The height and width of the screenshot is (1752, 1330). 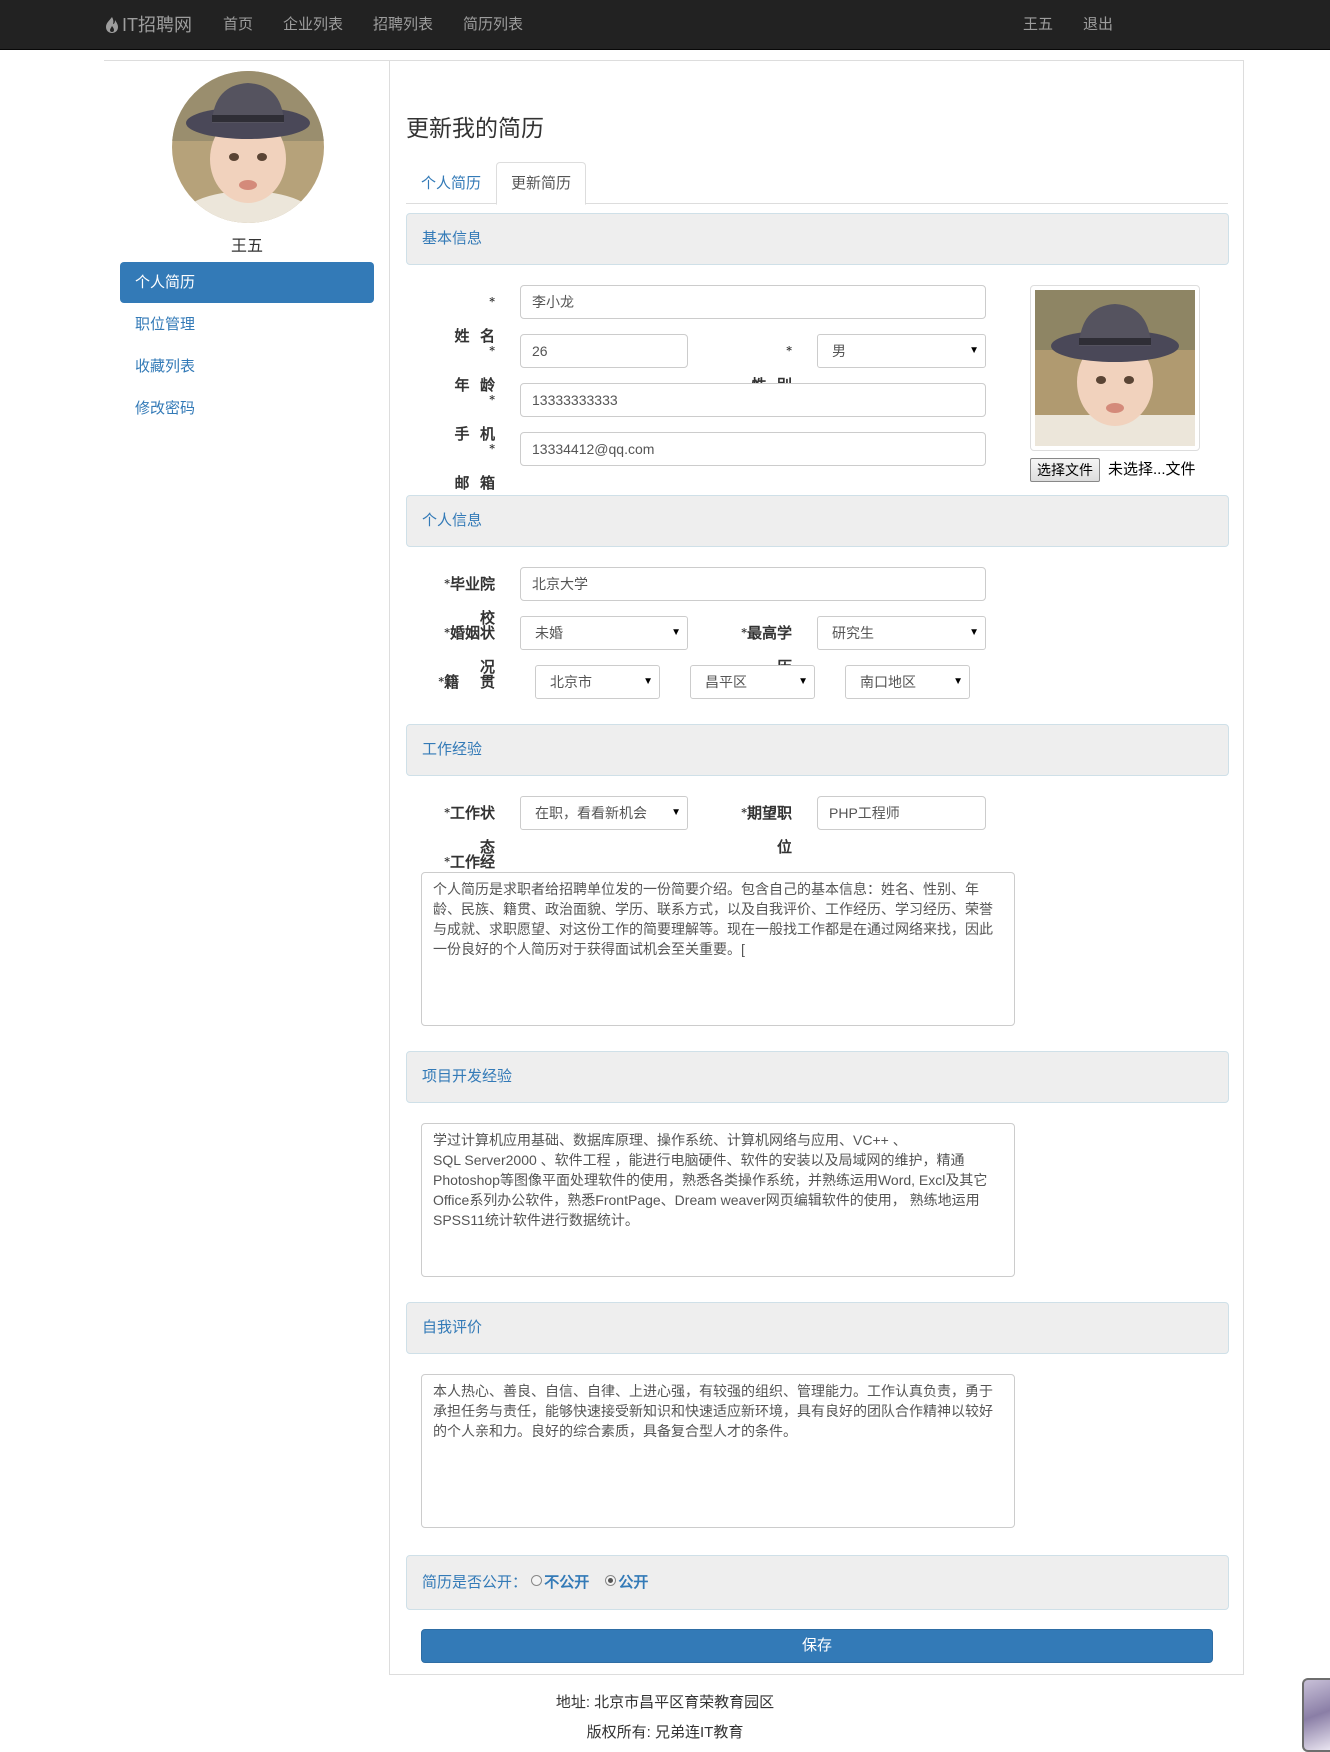 What do you see at coordinates (772, 369) in the screenshot?
I see `gender-label: *性 别` at bounding box center [772, 369].